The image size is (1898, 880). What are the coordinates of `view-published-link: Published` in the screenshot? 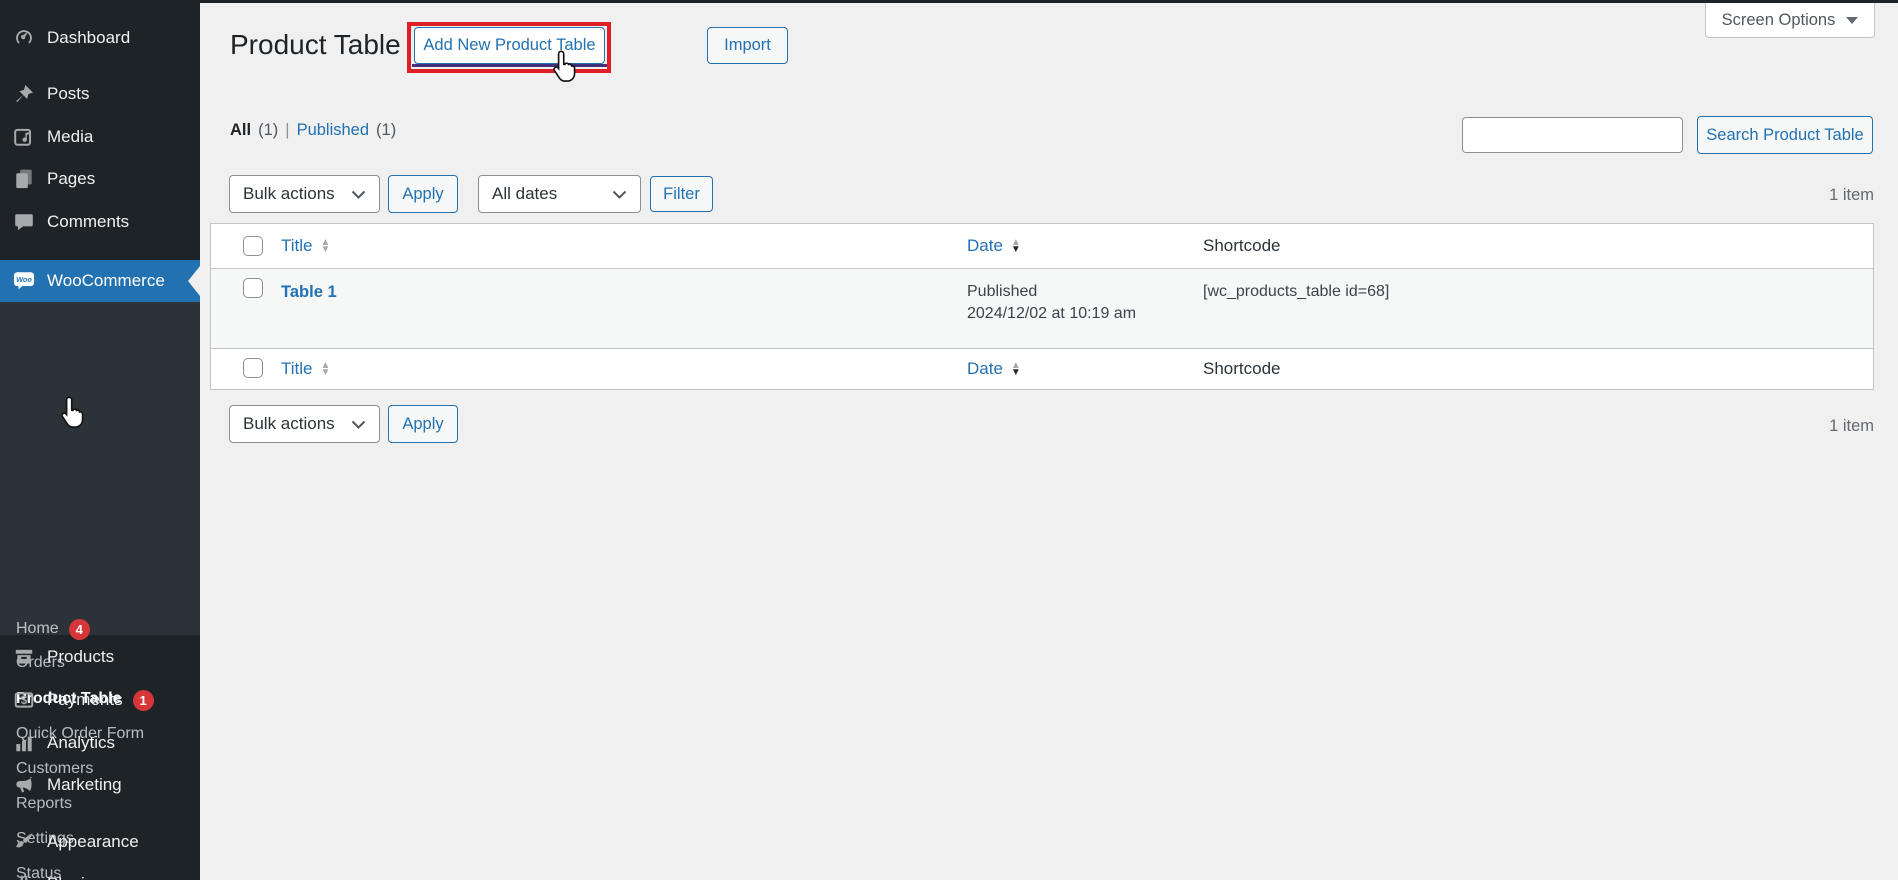 It's located at (333, 130).